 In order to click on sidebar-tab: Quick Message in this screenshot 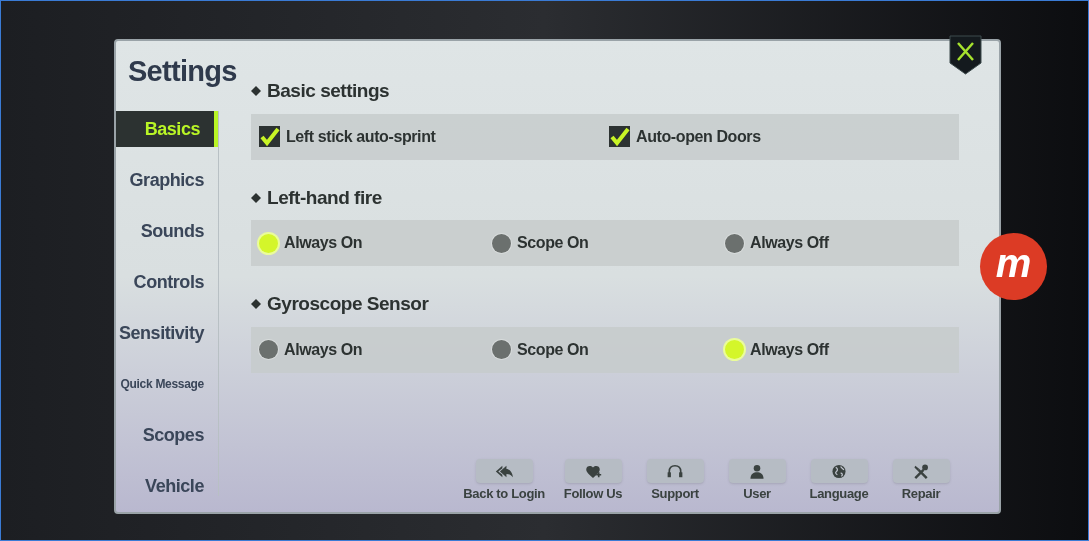, I will do `click(167, 384)`.